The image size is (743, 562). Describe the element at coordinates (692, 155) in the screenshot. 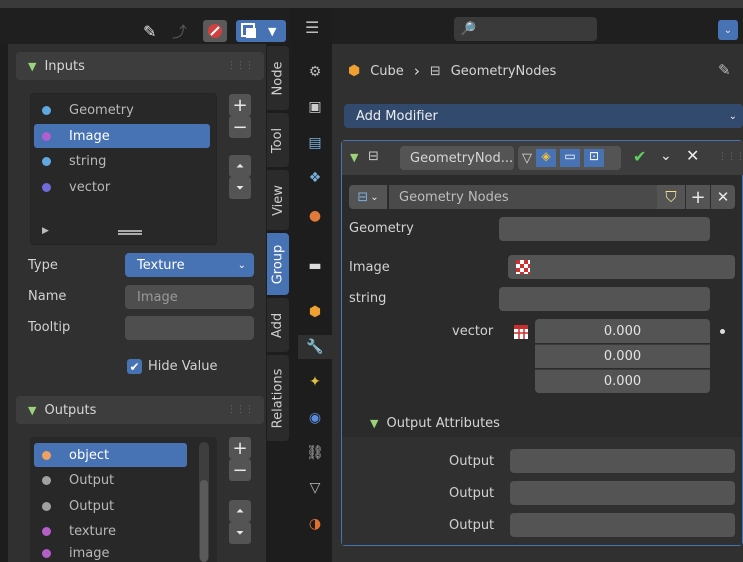

I see `close-icon: ✕` at that location.